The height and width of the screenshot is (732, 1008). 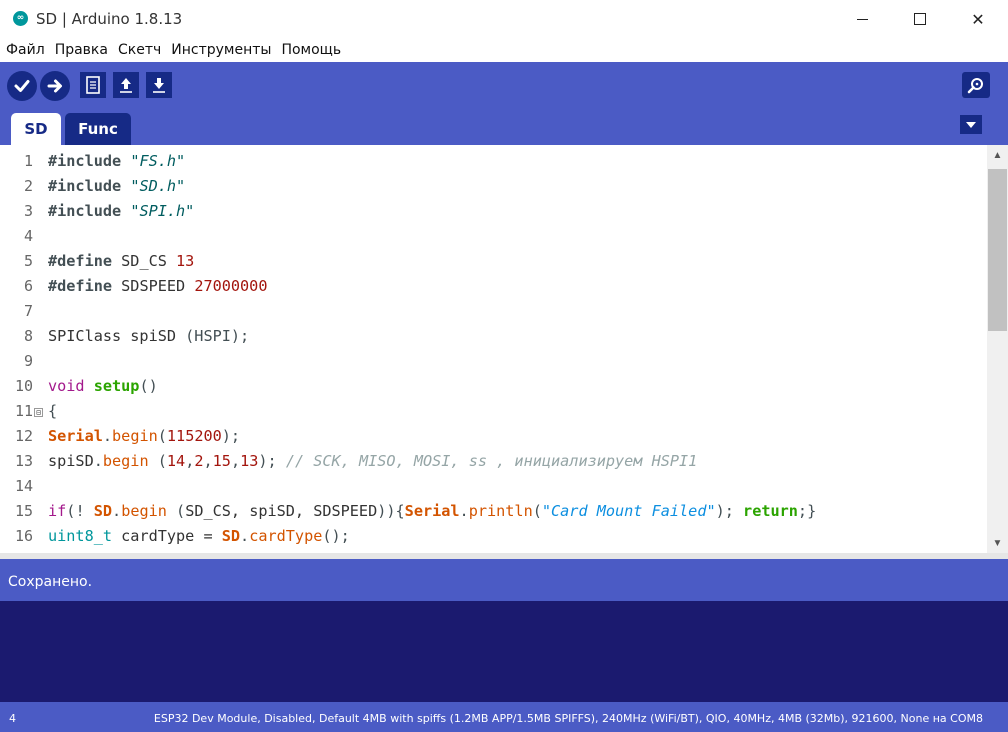 I want to click on scroll-down-icon: ▼, so click(x=997, y=543).